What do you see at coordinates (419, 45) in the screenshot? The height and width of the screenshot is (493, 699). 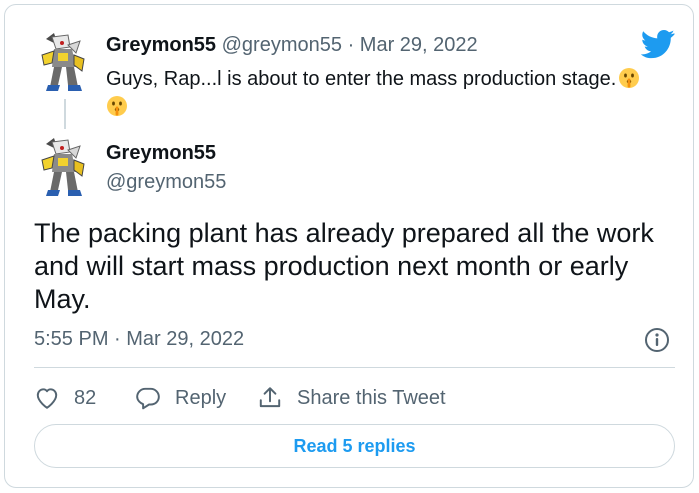 I see `parent-tweet-date: Mar 29, 2022` at bounding box center [419, 45].